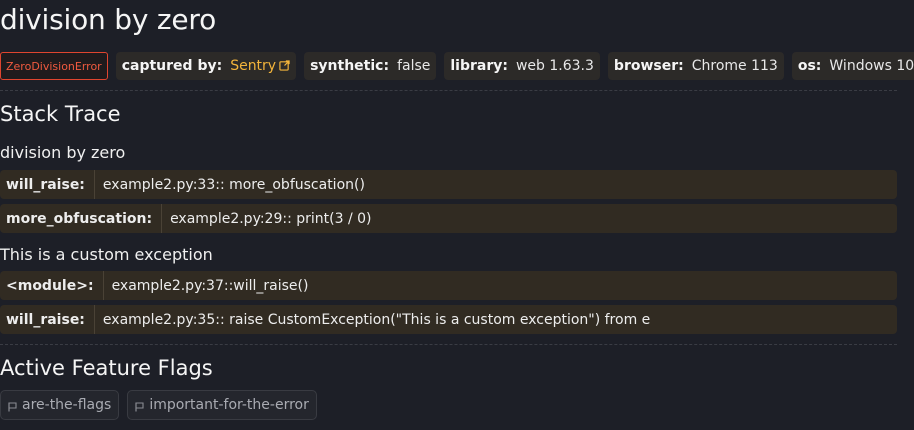 The height and width of the screenshot is (430, 914). I want to click on tag-synthetic: synthetic: false, so click(370, 66).